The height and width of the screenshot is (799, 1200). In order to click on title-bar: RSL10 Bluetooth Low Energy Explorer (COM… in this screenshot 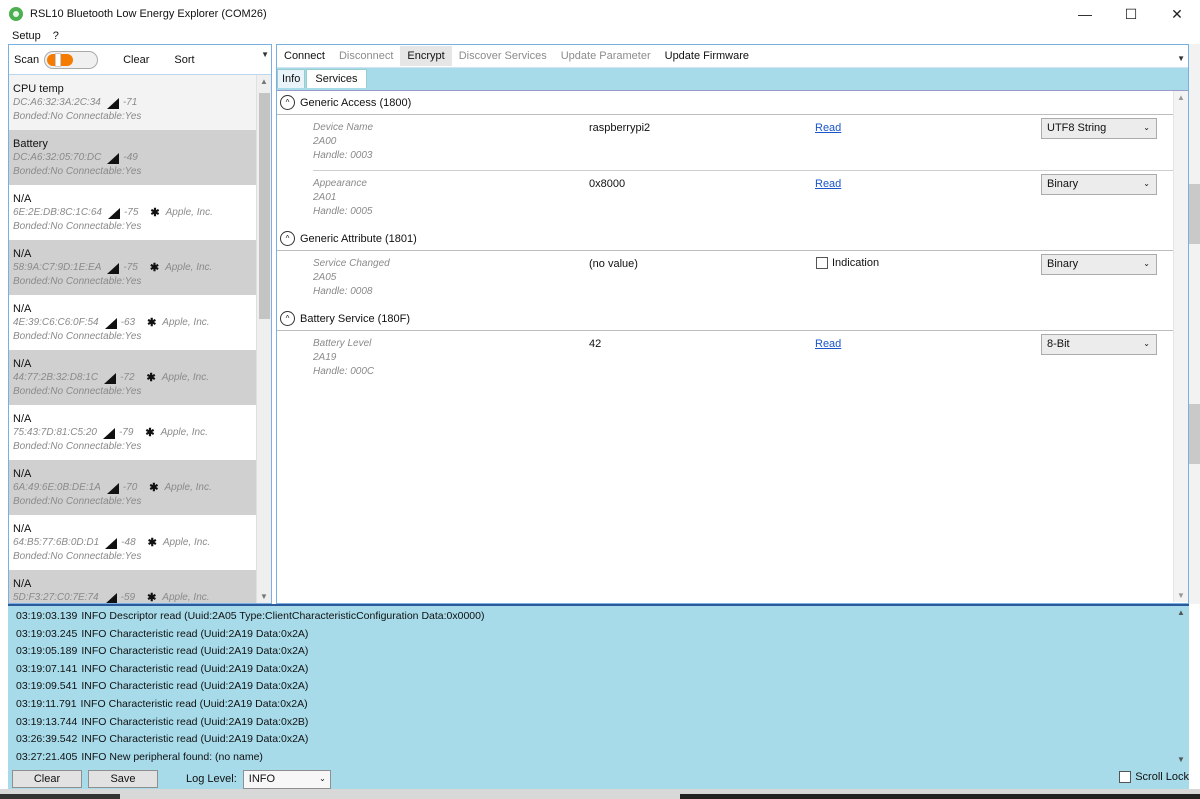, I will do `click(600, 14)`.